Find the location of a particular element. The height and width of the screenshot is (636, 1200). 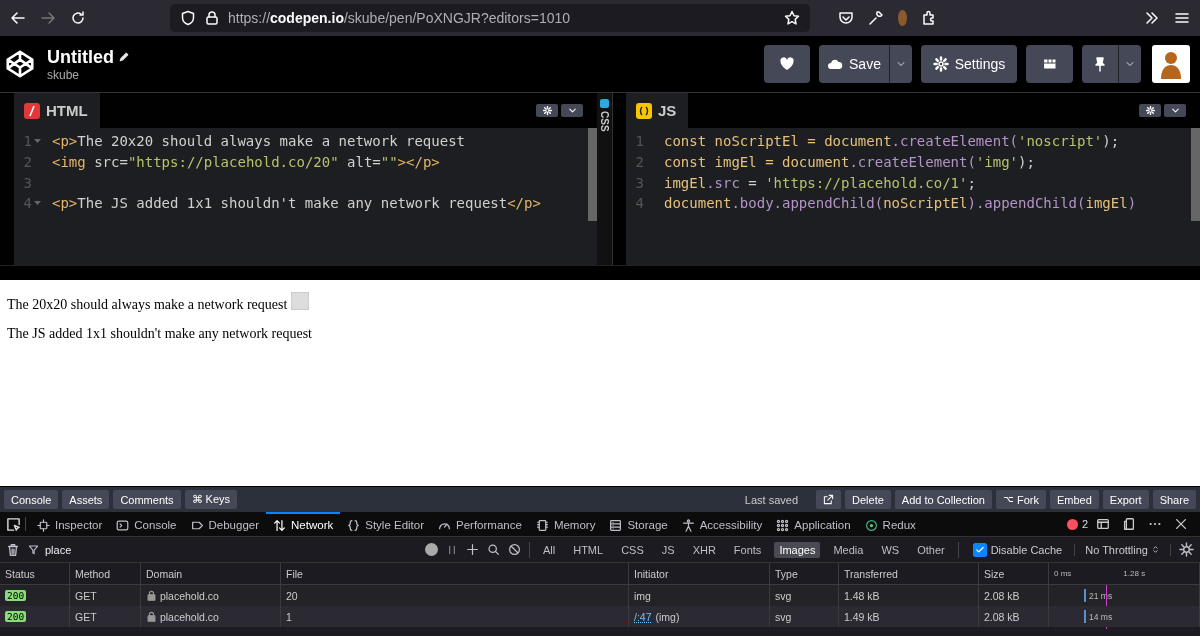

column-header: Type is located at coordinates (804, 574).